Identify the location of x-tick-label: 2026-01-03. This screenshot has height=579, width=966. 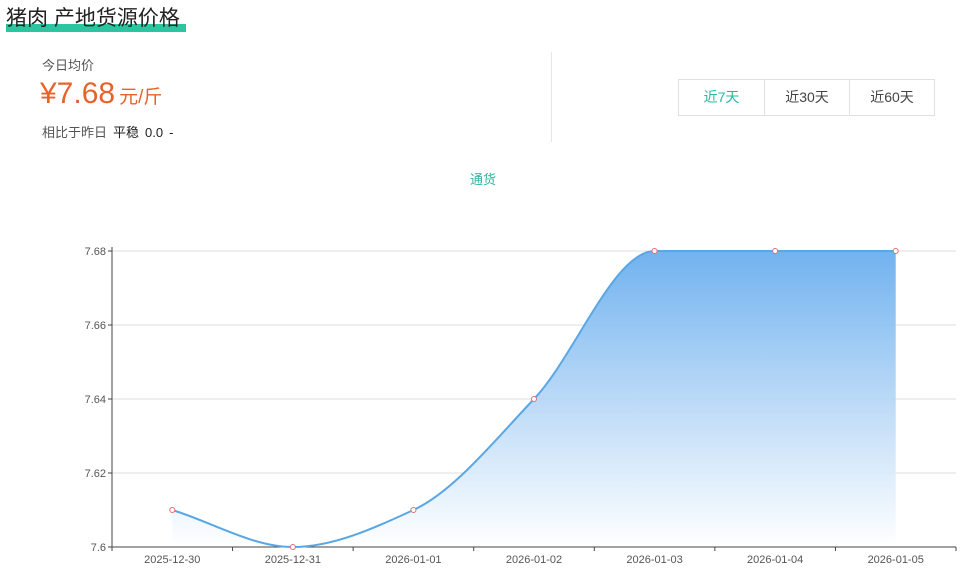
(654, 560).